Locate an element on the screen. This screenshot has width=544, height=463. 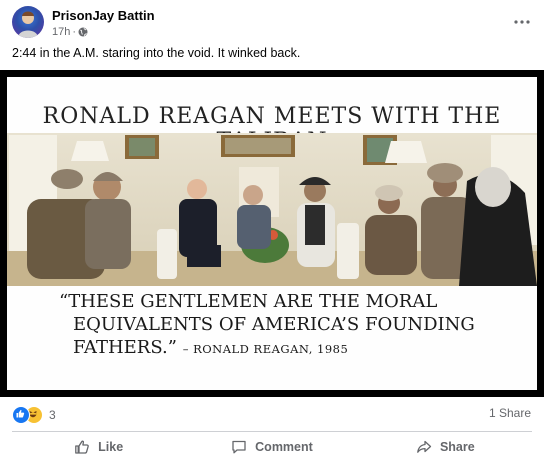
more-horizontal-icon is located at coordinates (522, 22).